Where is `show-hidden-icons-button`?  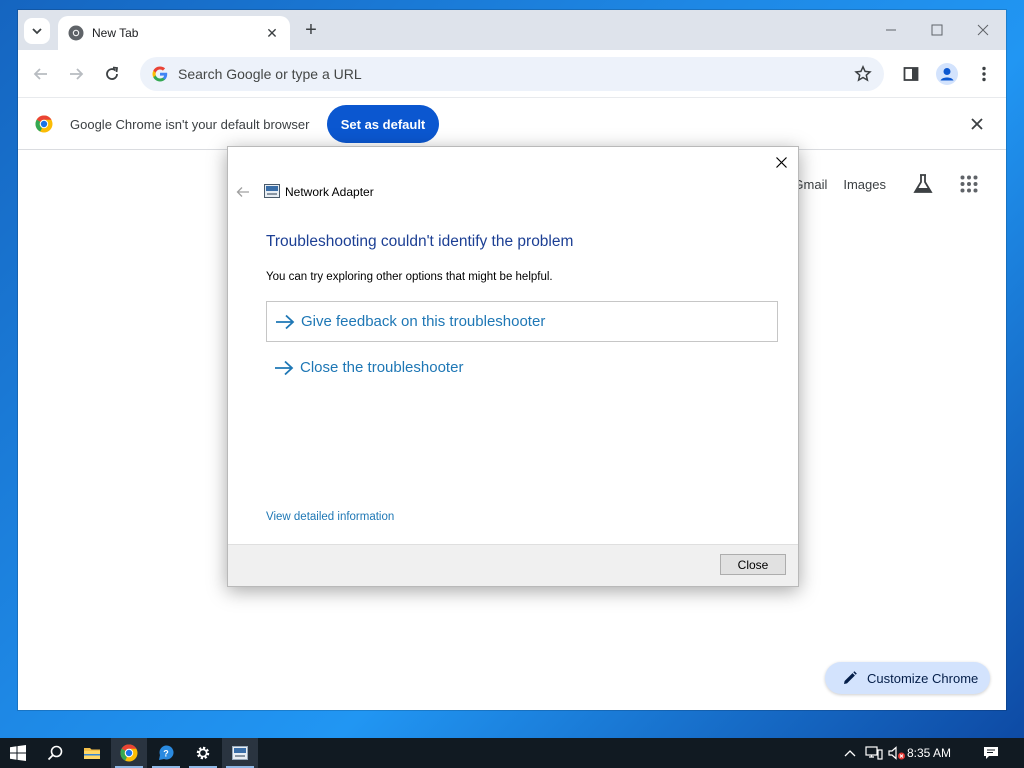
show-hidden-icons-button is located at coordinates (850, 753).